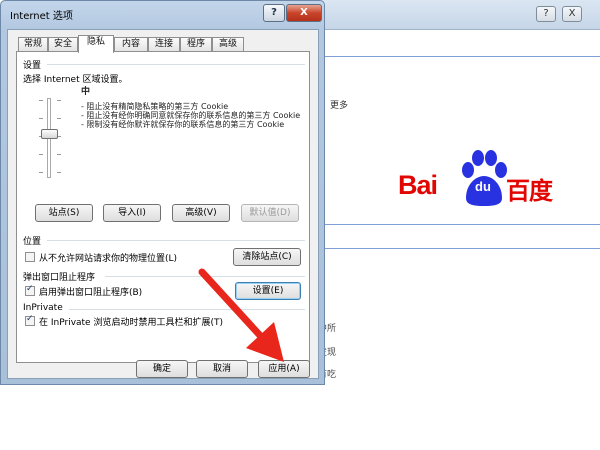  What do you see at coordinates (572, 14) in the screenshot?
I see `browser-close-button: X` at bounding box center [572, 14].